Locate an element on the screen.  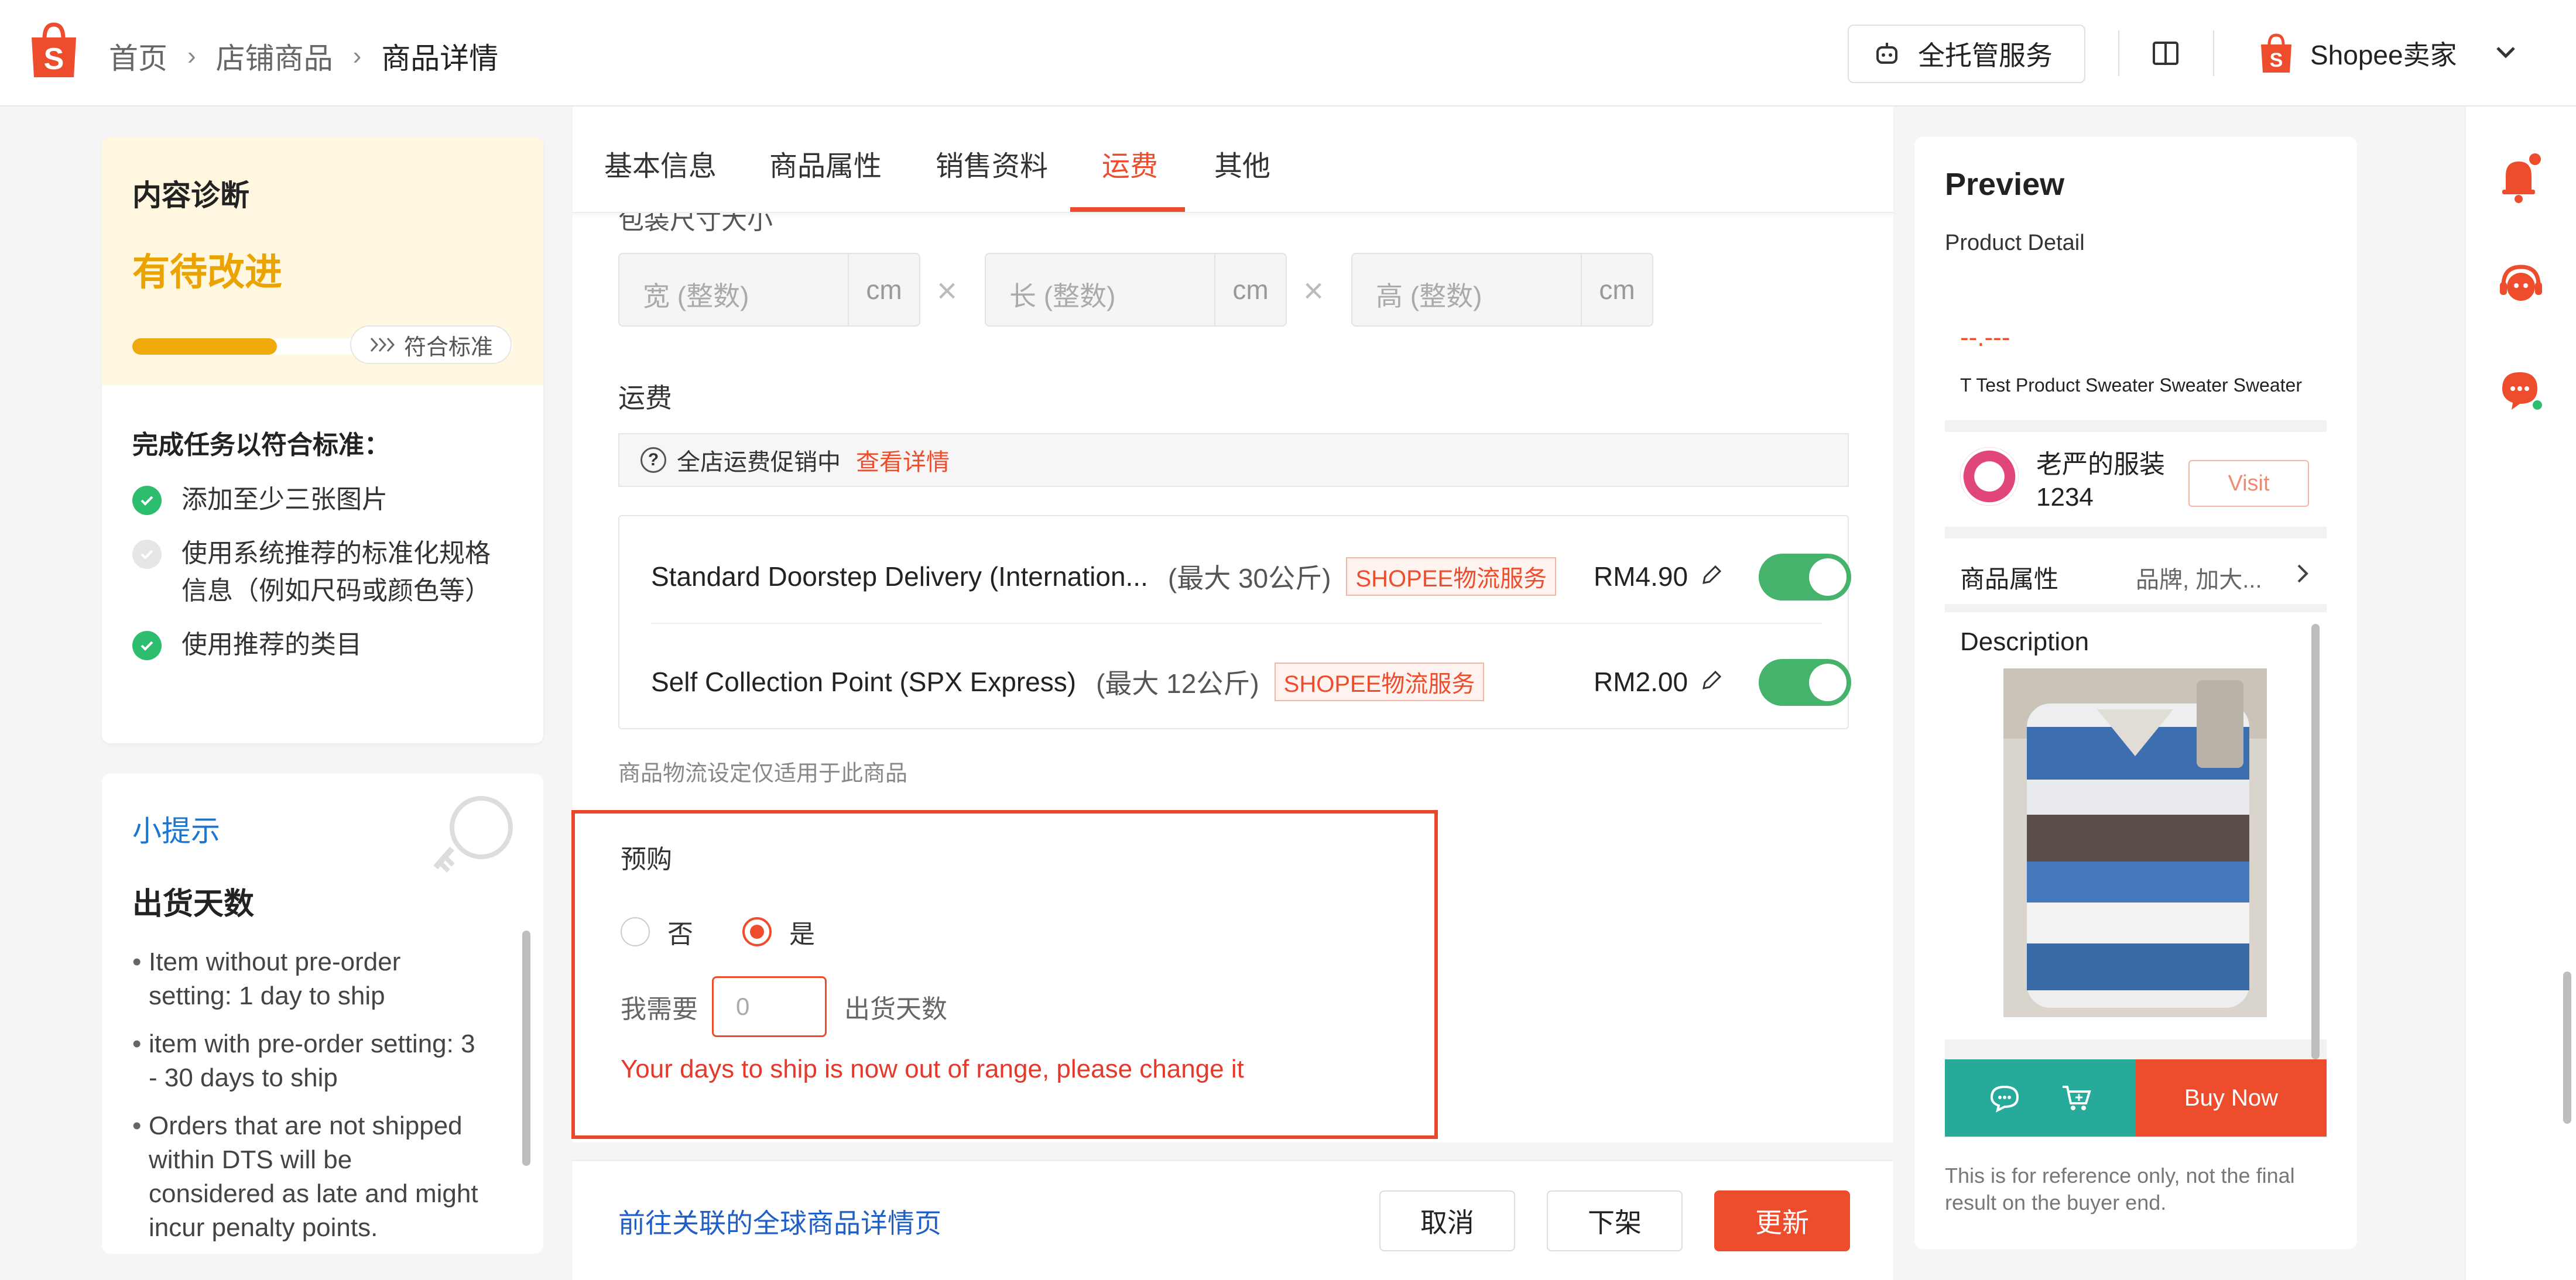
shipping-promo-banner: ? 全店运费促销中 查看详情 is located at coordinates (1233, 460).